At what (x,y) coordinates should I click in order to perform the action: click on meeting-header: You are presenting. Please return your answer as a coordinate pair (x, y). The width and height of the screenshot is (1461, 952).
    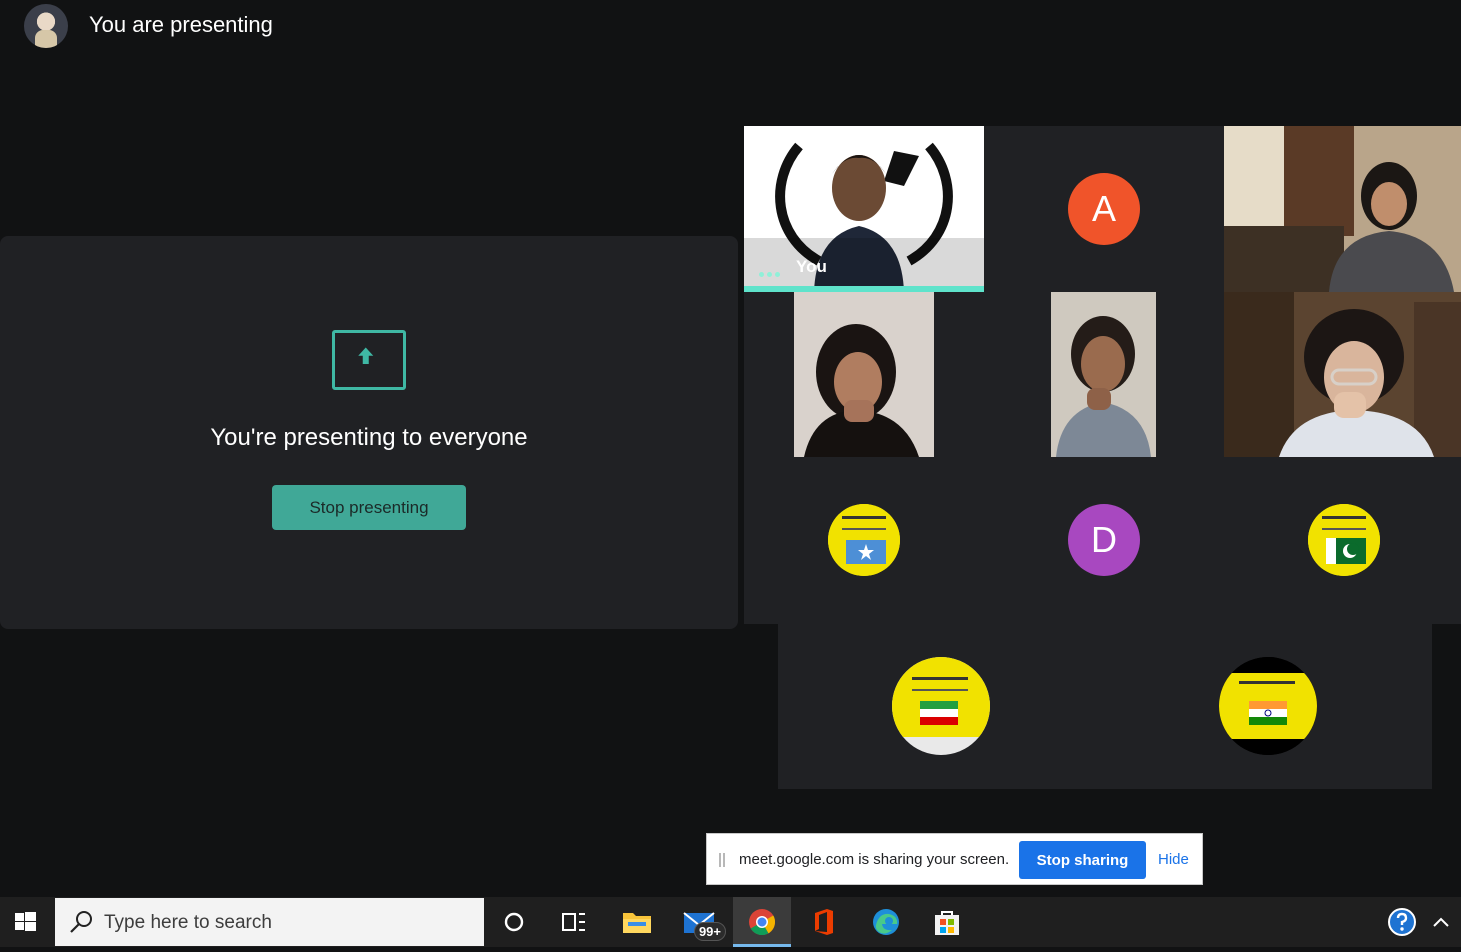
    Looking at the image, I should click on (730, 28).